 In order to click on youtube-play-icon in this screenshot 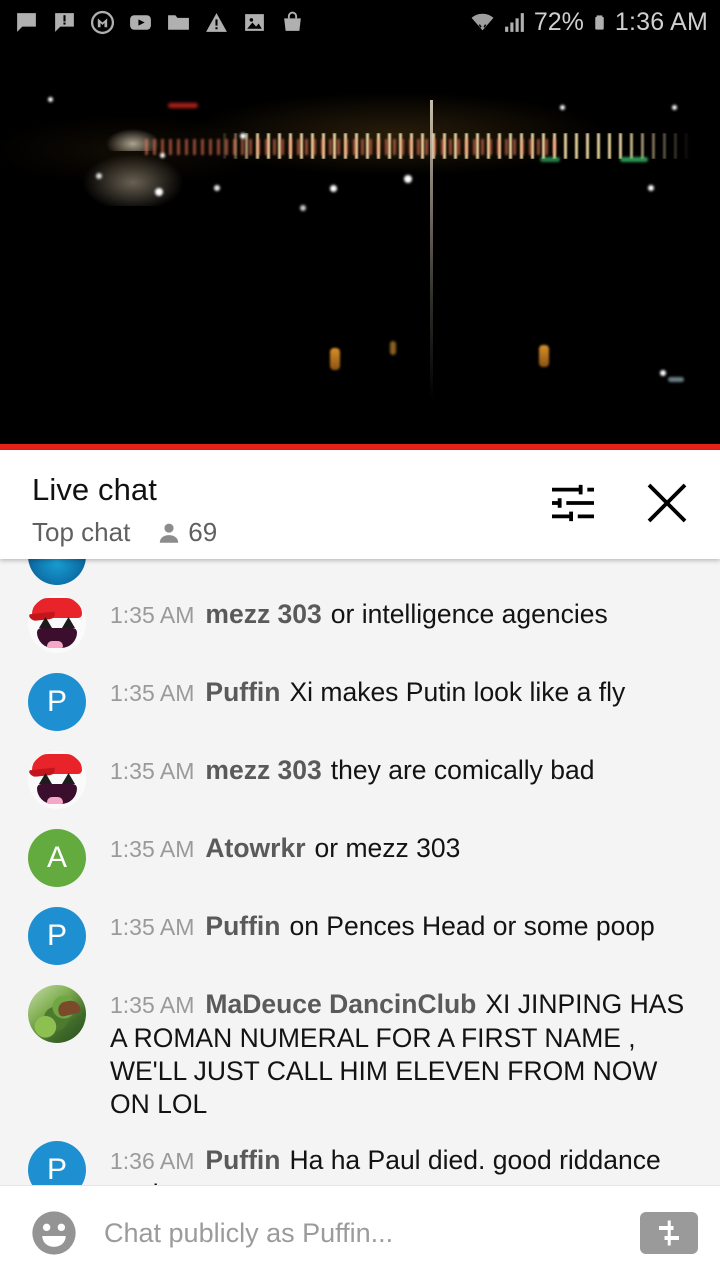, I will do `click(140, 22)`.